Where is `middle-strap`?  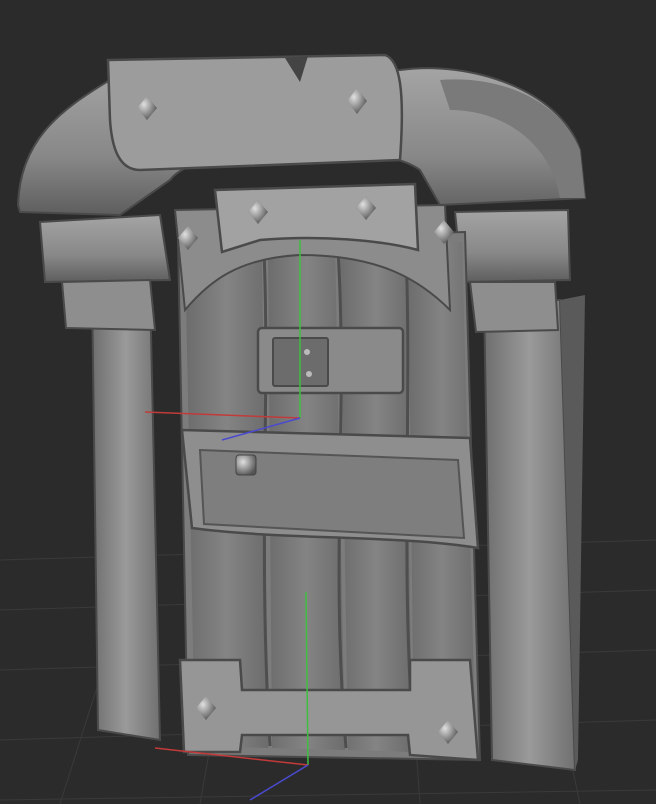 middle-strap is located at coordinates (330, 489).